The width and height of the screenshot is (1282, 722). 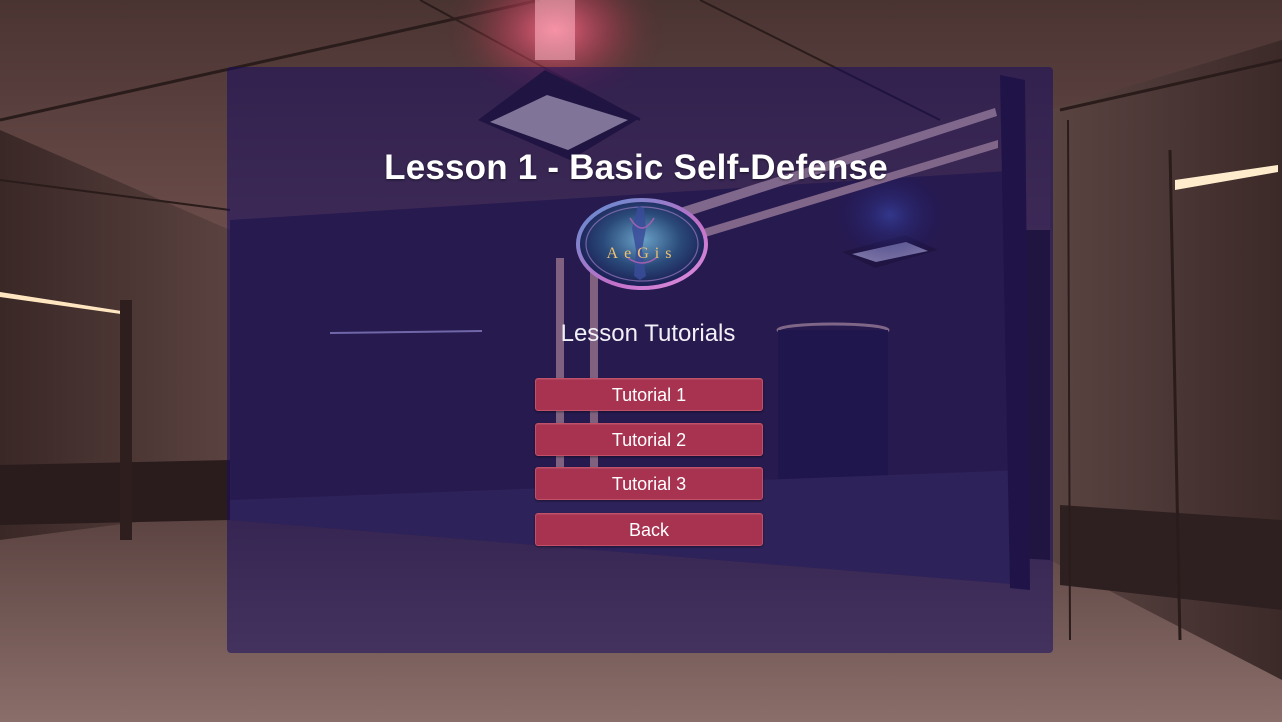 What do you see at coordinates (642, 253) in the screenshot?
I see `logo-wordmark: AeGis` at bounding box center [642, 253].